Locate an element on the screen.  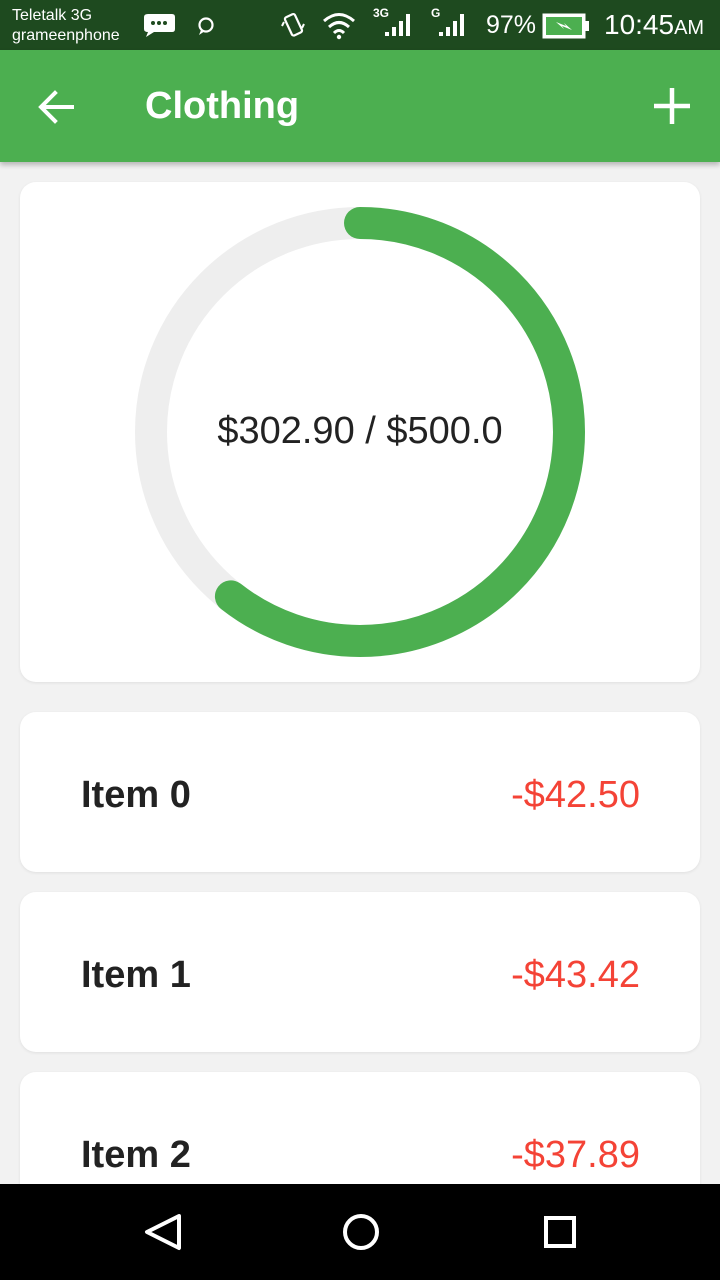
page-title: Clothing is located at coordinates (222, 106).